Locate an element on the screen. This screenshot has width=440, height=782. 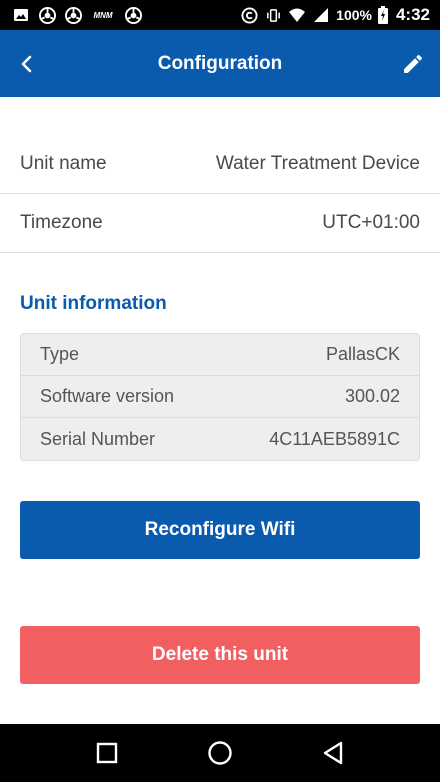
back-button is located at coordinates (27, 64).